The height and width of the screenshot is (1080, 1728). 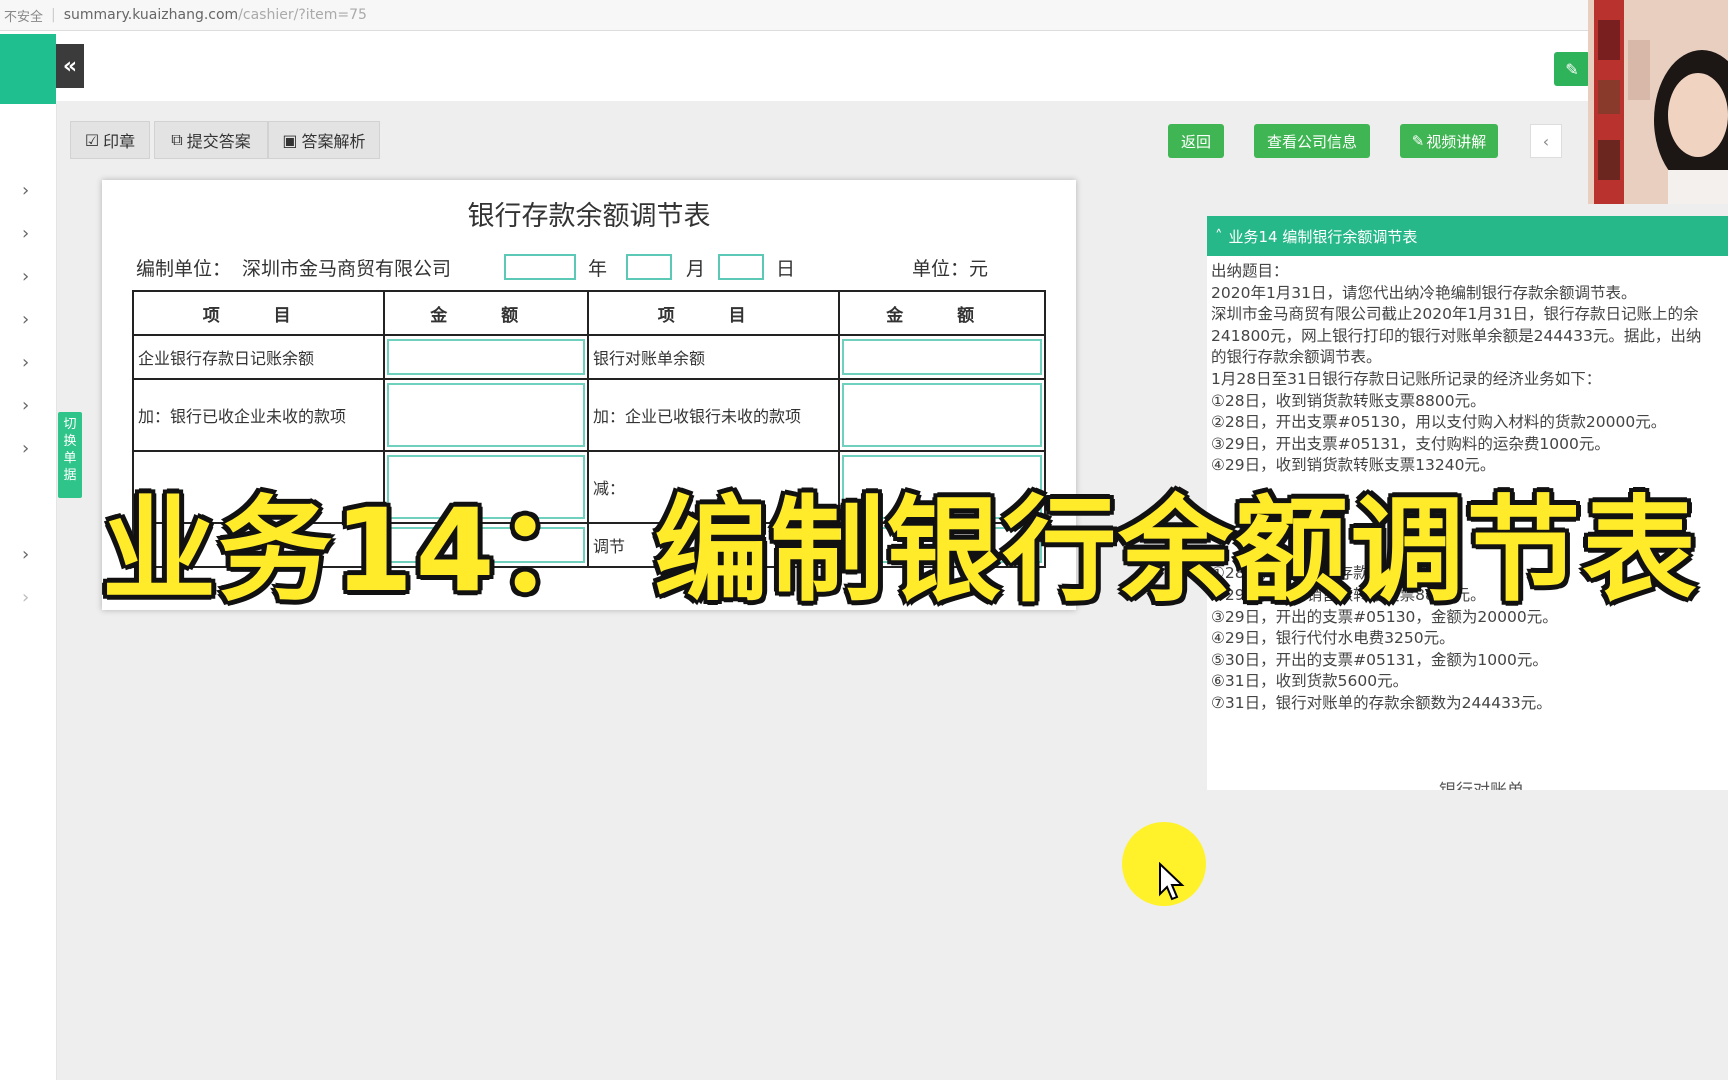 What do you see at coordinates (290, 140) in the screenshot?
I see `save-icon: ▣` at bounding box center [290, 140].